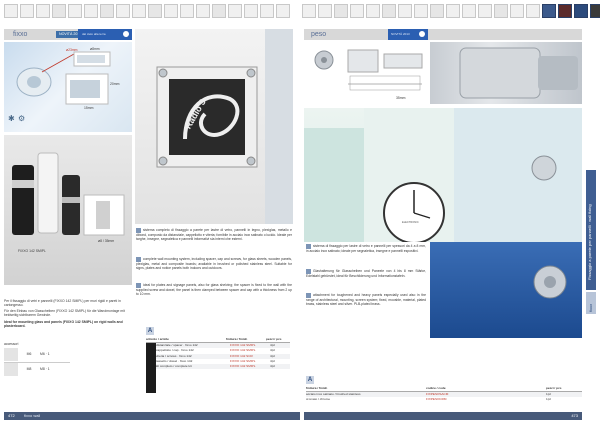  Describe the element at coordinates (147, 12) in the screenshot. I see `left-thumbnail-strip` at that location.